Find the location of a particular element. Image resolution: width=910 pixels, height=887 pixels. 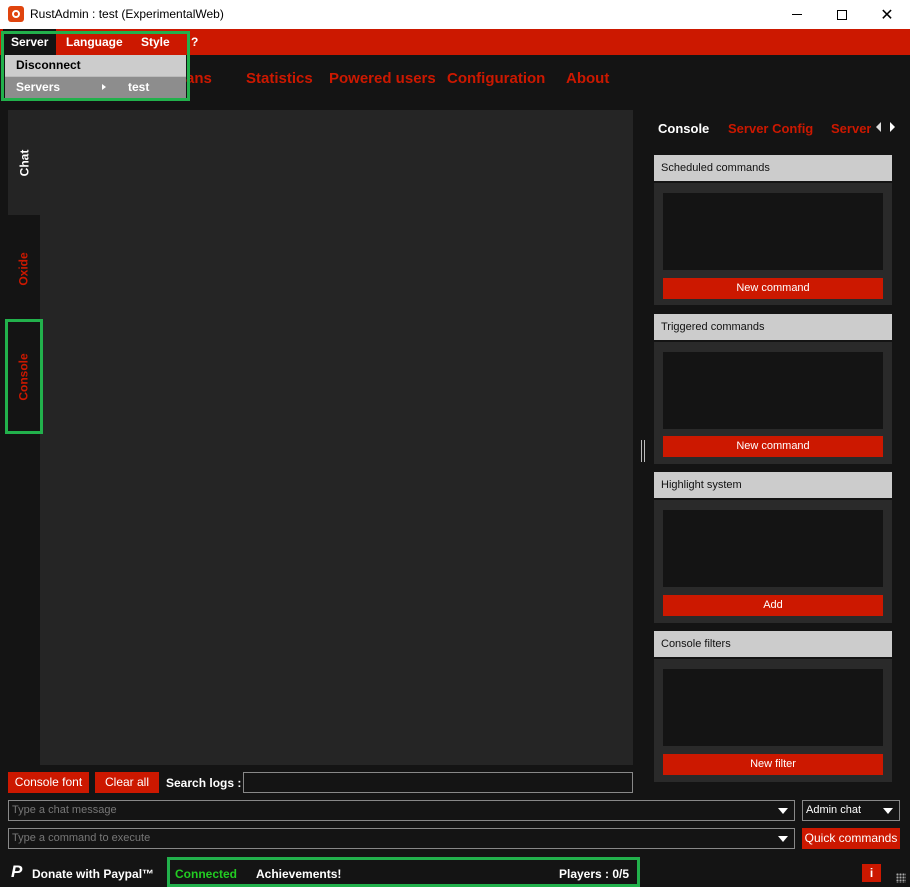

window-title: RustAdmin : test (ExperimentalWeb) is located at coordinates (127, 14).